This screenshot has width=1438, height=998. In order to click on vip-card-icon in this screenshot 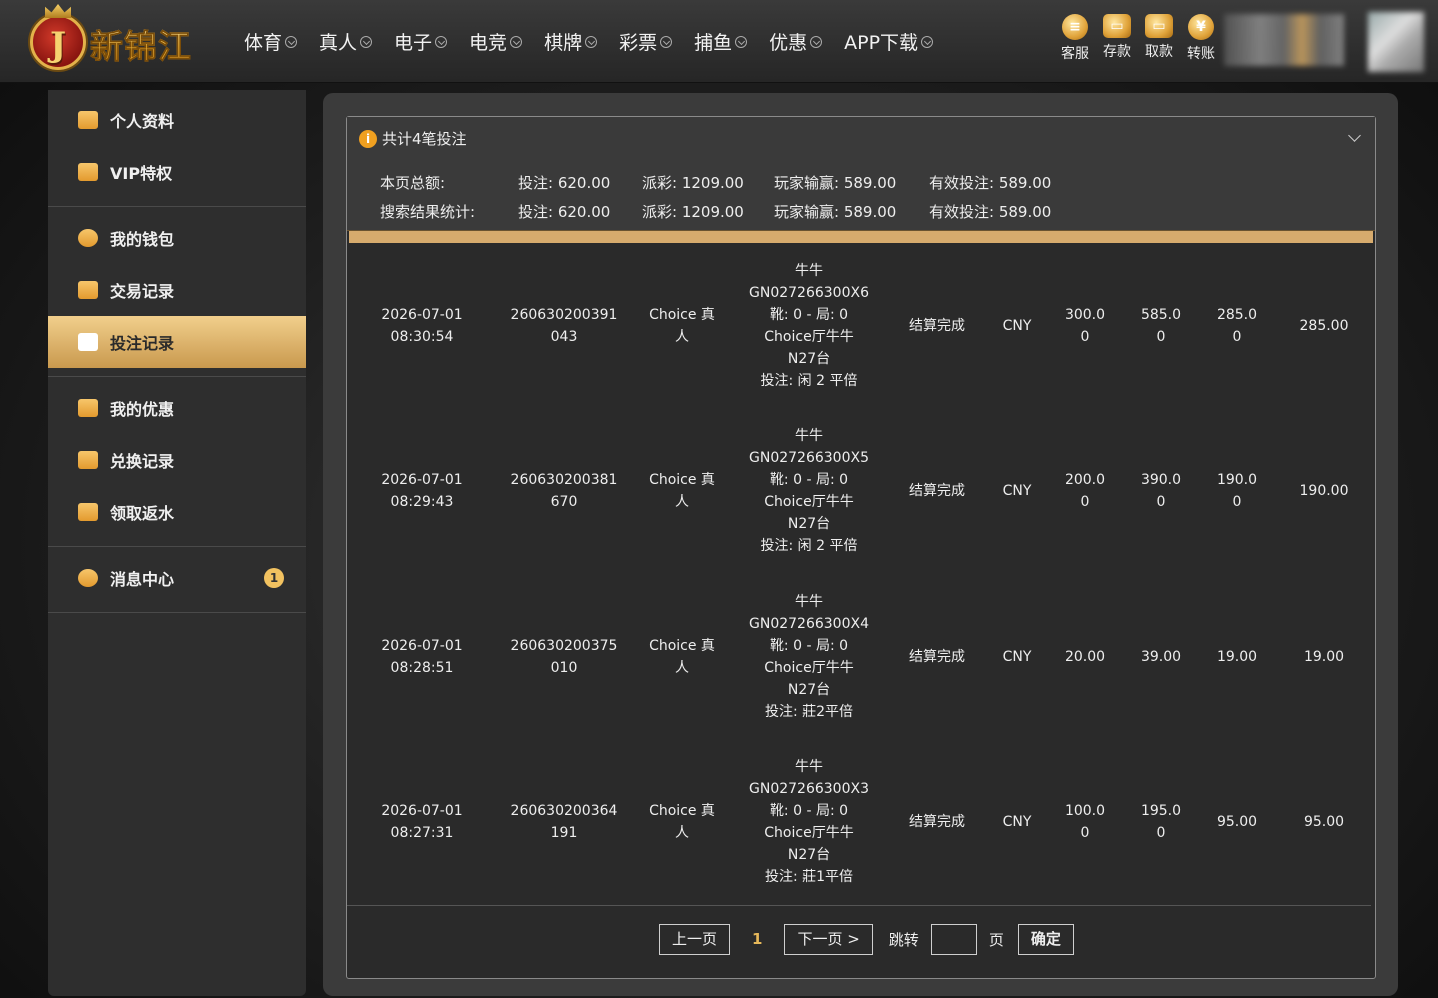, I will do `click(88, 172)`.